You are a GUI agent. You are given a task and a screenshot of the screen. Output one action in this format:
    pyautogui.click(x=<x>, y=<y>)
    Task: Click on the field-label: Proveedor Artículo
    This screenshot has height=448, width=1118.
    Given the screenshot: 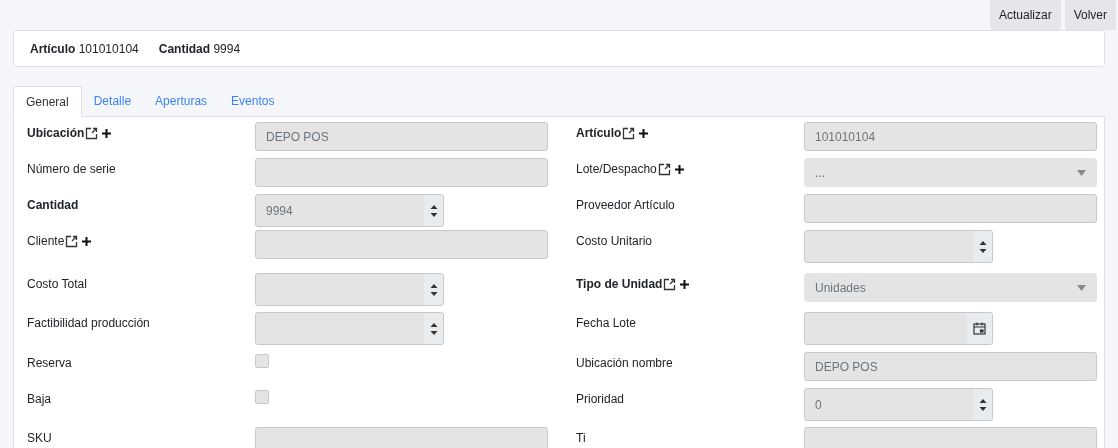 What is the action you would take?
    pyautogui.click(x=625, y=205)
    